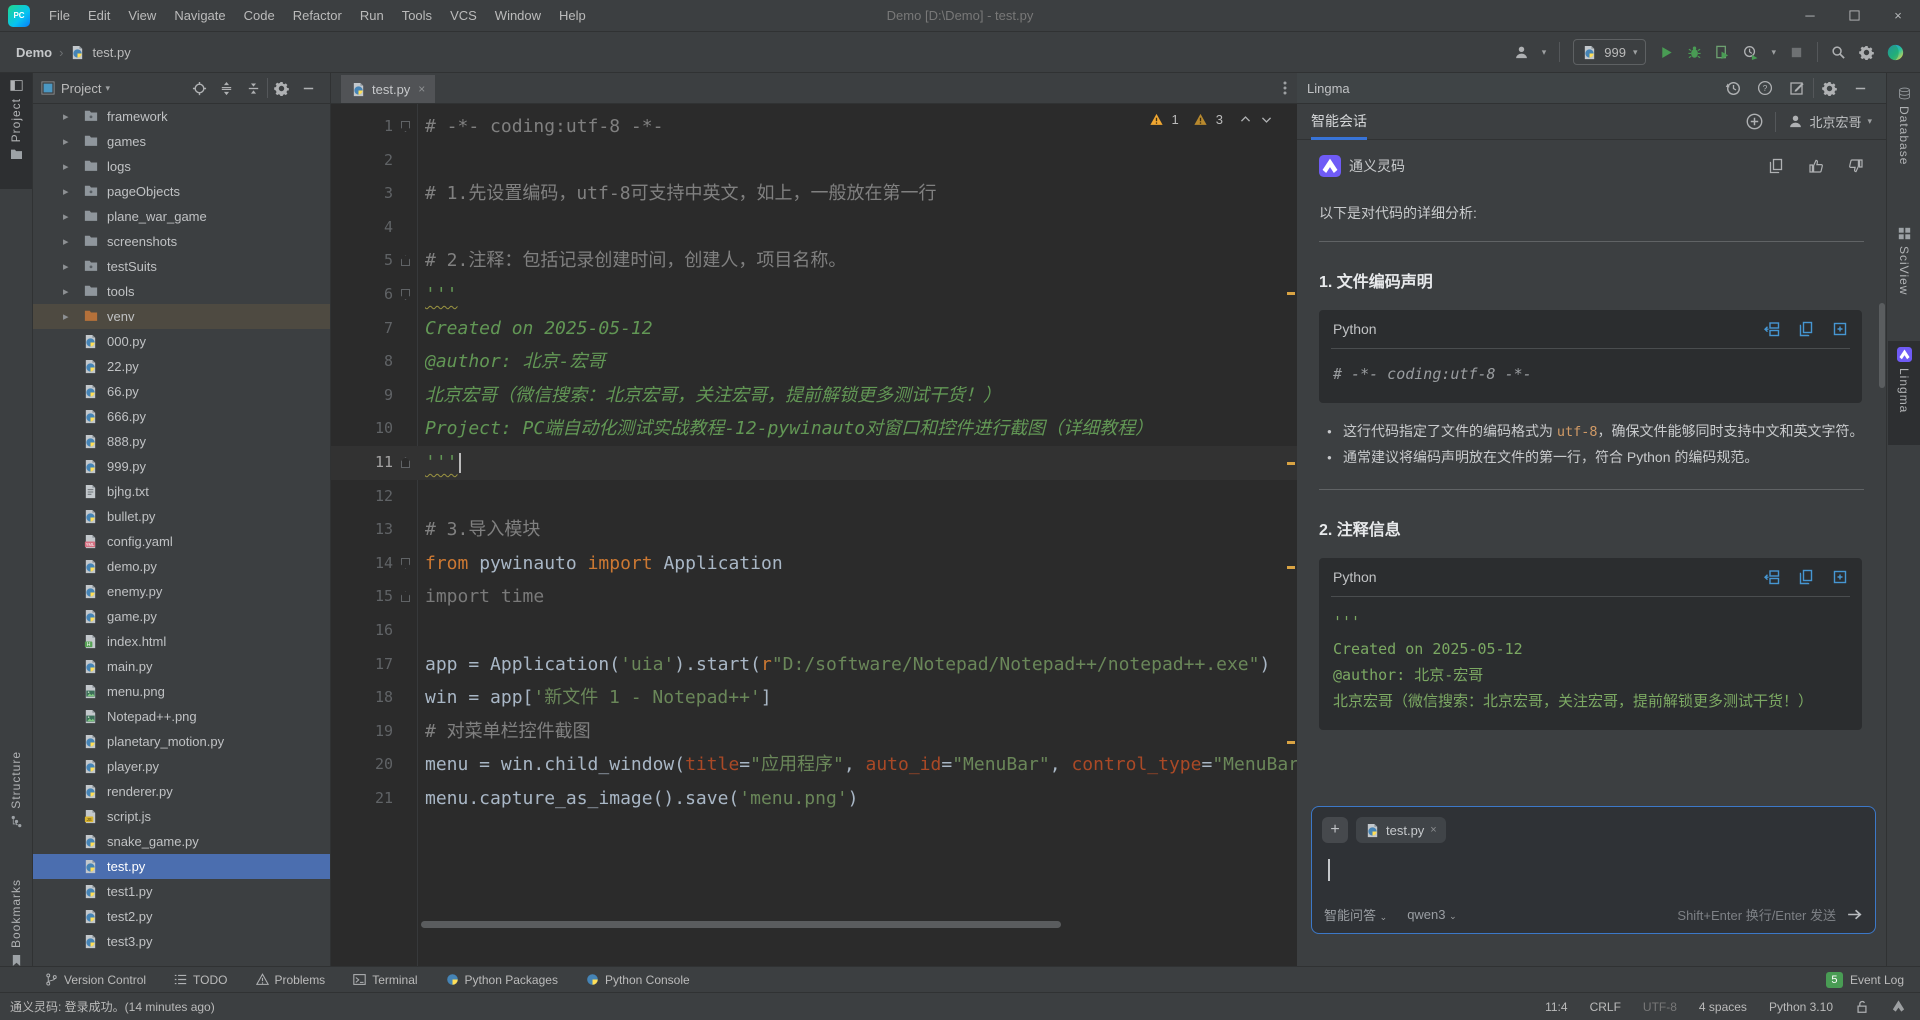  What do you see at coordinates (1605, 1007) in the screenshot?
I see `status-line-separator: CRLF` at bounding box center [1605, 1007].